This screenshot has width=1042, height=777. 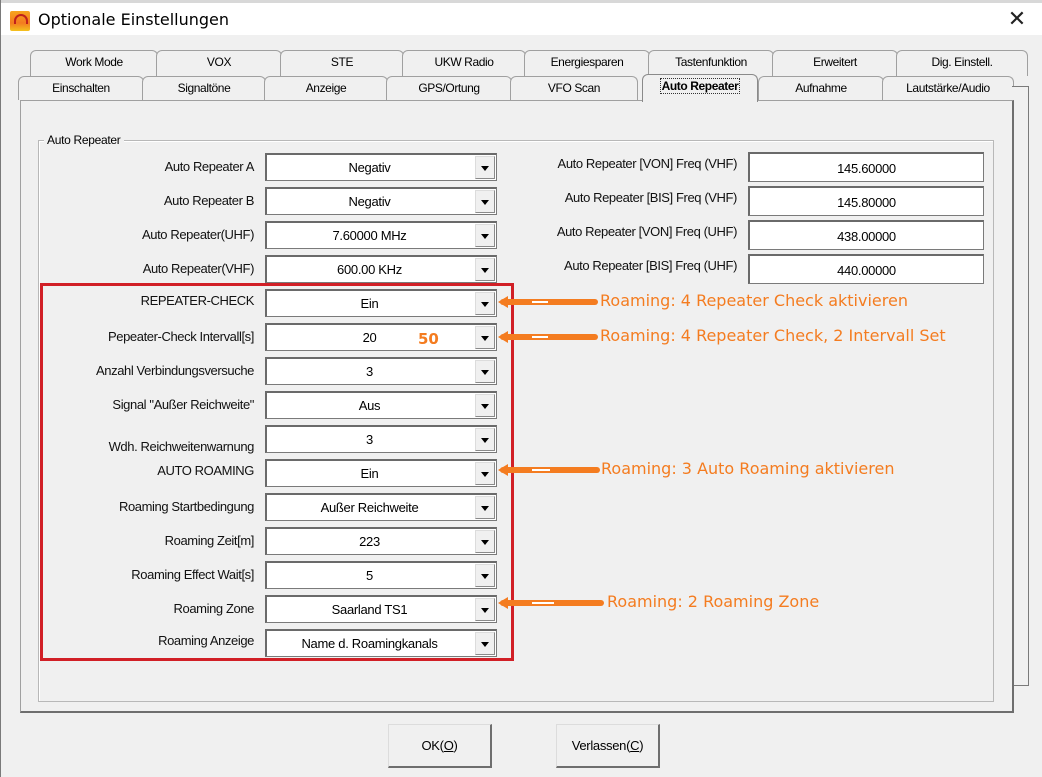 I want to click on tab-erweitert: Erweitert, so click(x=835, y=63).